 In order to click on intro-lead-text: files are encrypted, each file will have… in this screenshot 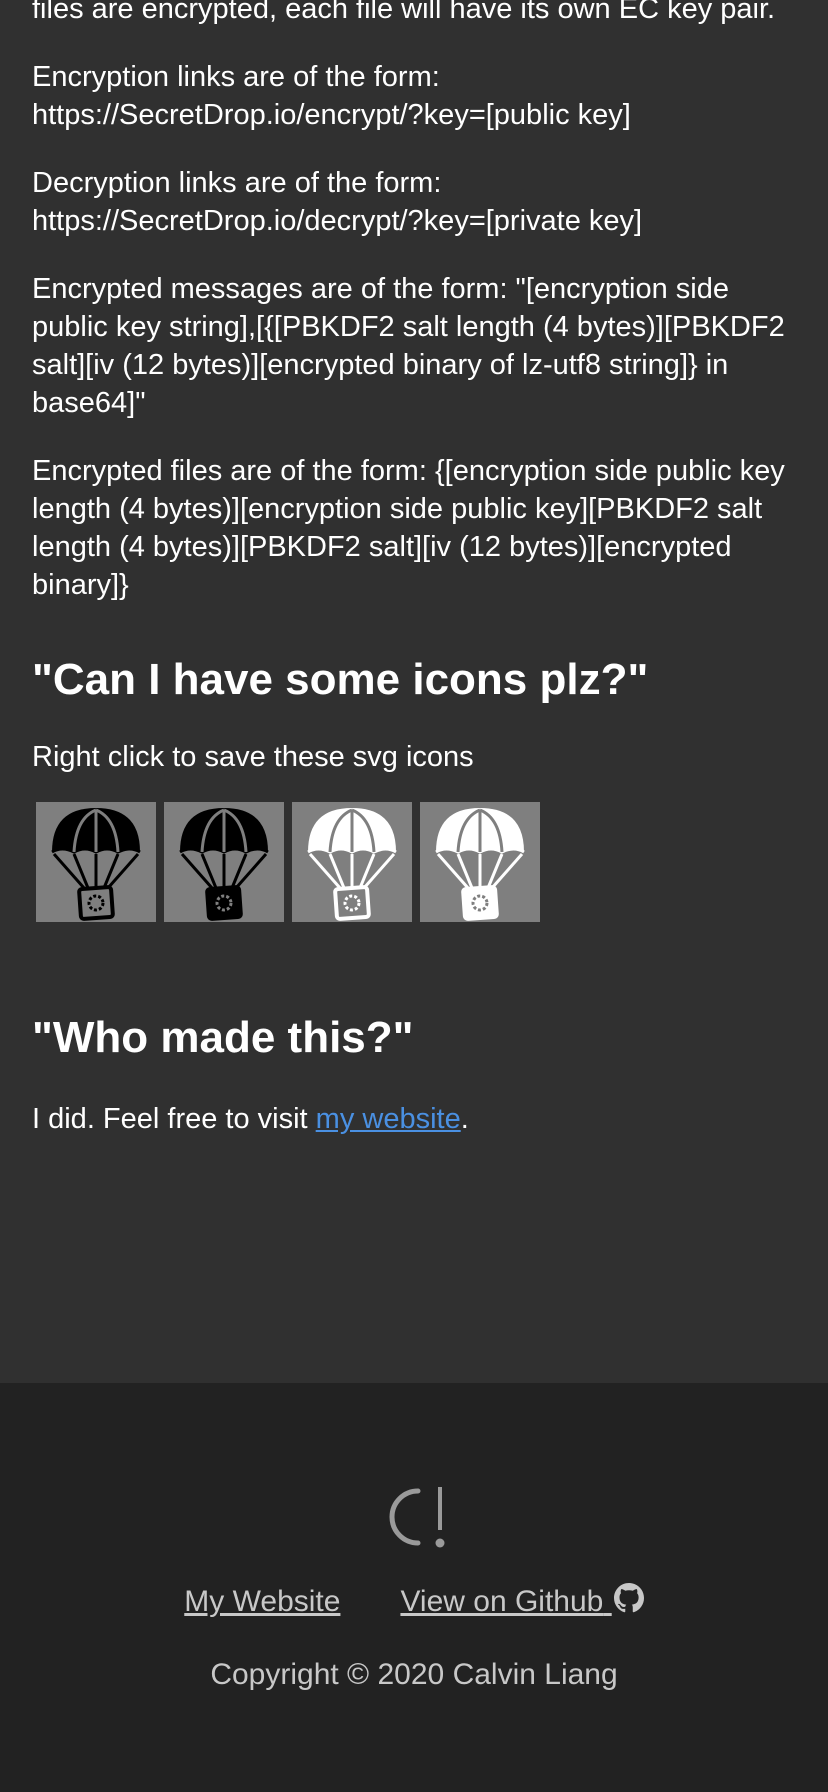, I will do `click(404, 12)`.